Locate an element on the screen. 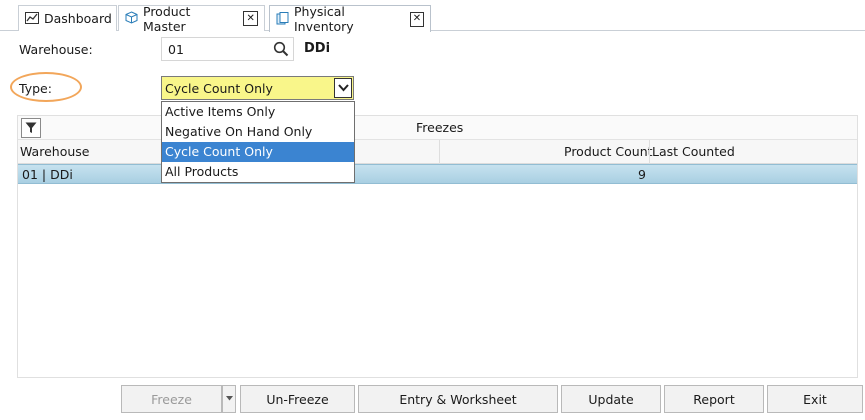 The width and height of the screenshot is (865, 420). type-select-value: Cycle Count Only is located at coordinates (219, 88).